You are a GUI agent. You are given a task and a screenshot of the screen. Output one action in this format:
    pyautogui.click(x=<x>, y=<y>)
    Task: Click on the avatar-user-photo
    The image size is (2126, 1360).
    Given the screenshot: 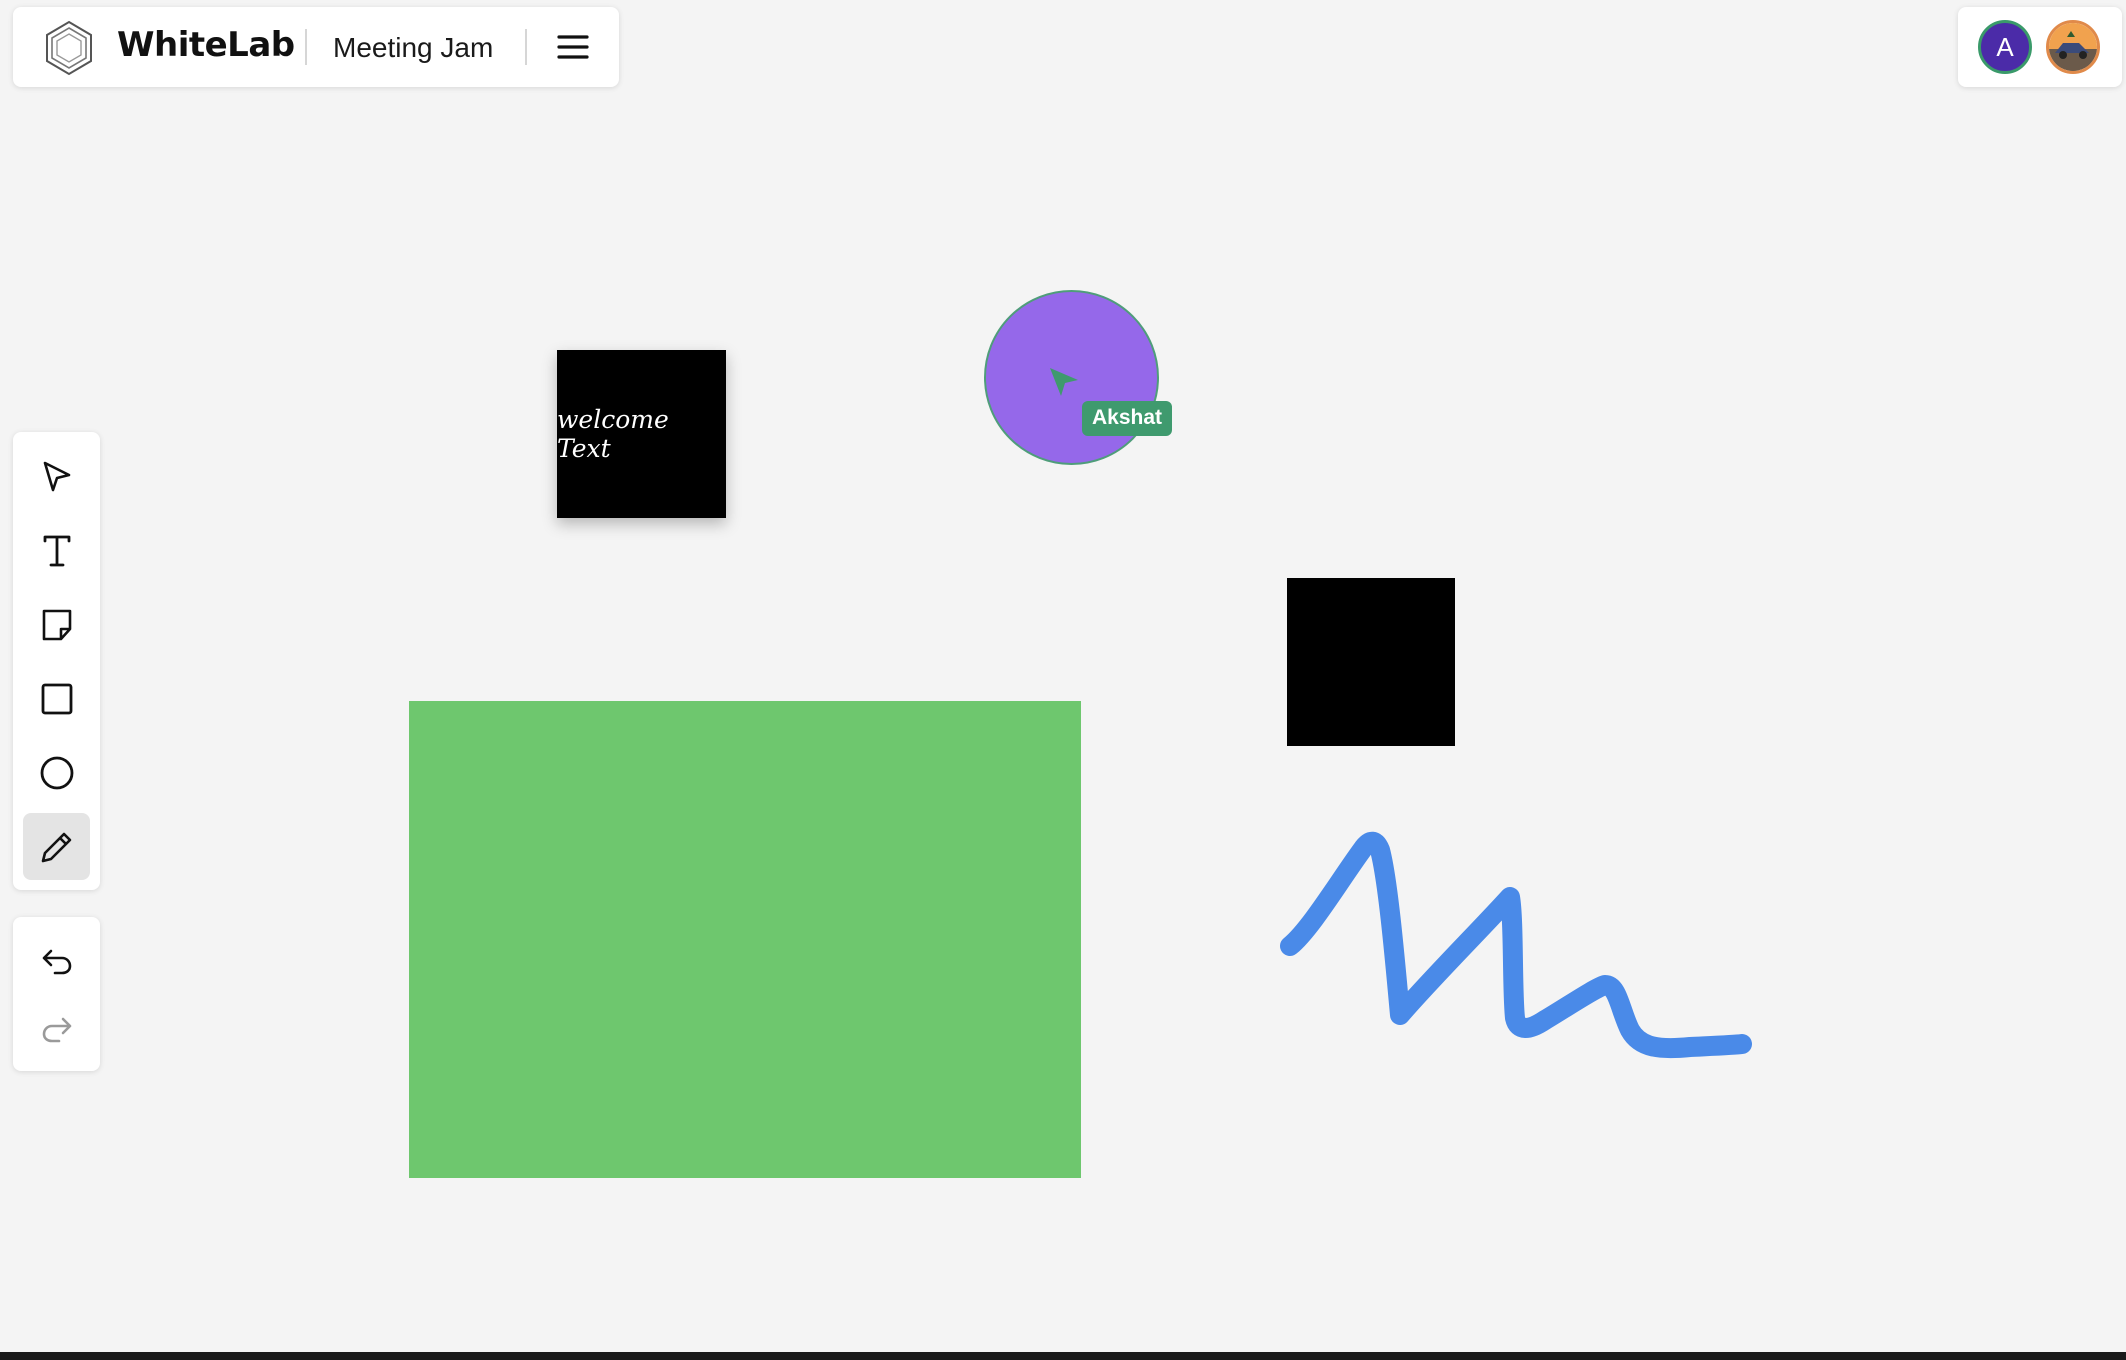 What is the action you would take?
    pyautogui.click(x=2073, y=47)
    